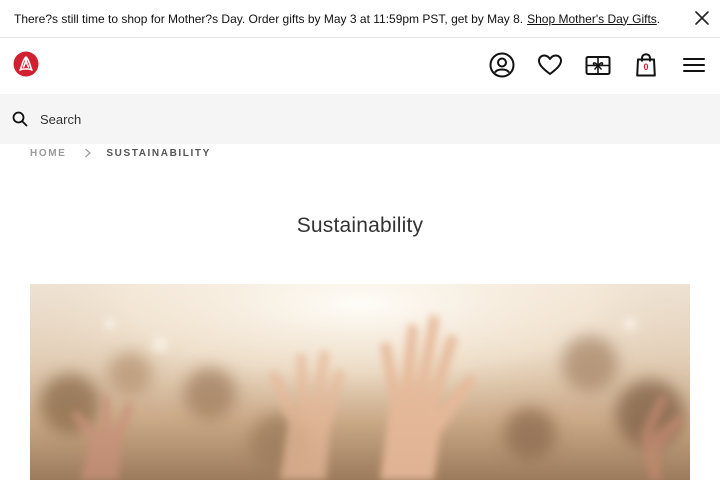 The image size is (720, 480). Describe the element at coordinates (658, 18) in the screenshot. I see `promo-link-suffix: .` at that location.